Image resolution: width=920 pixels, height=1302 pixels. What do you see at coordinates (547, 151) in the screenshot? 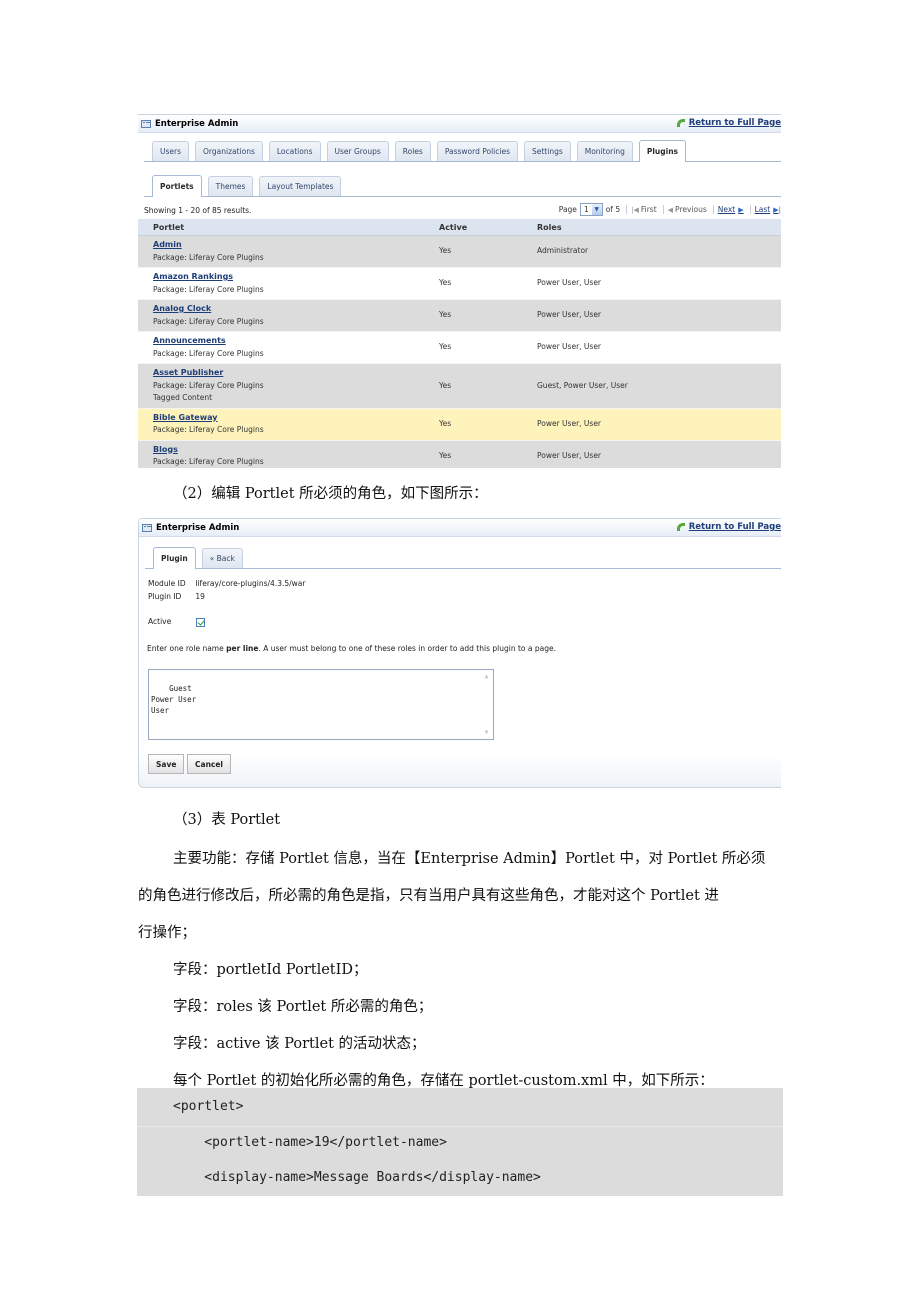
I see `tab-settings: Settings` at bounding box center [547, 151].